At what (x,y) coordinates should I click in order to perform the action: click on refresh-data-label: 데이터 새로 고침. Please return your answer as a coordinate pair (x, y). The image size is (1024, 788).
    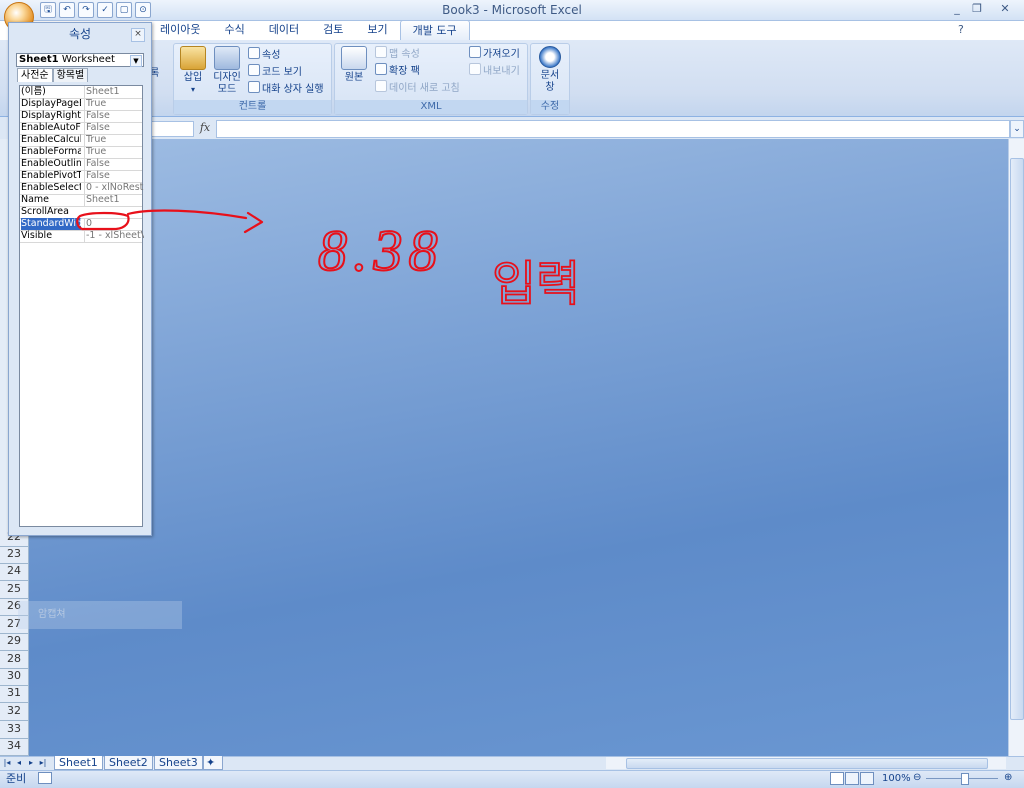
    Looking at the image, I should click on (424, 88).